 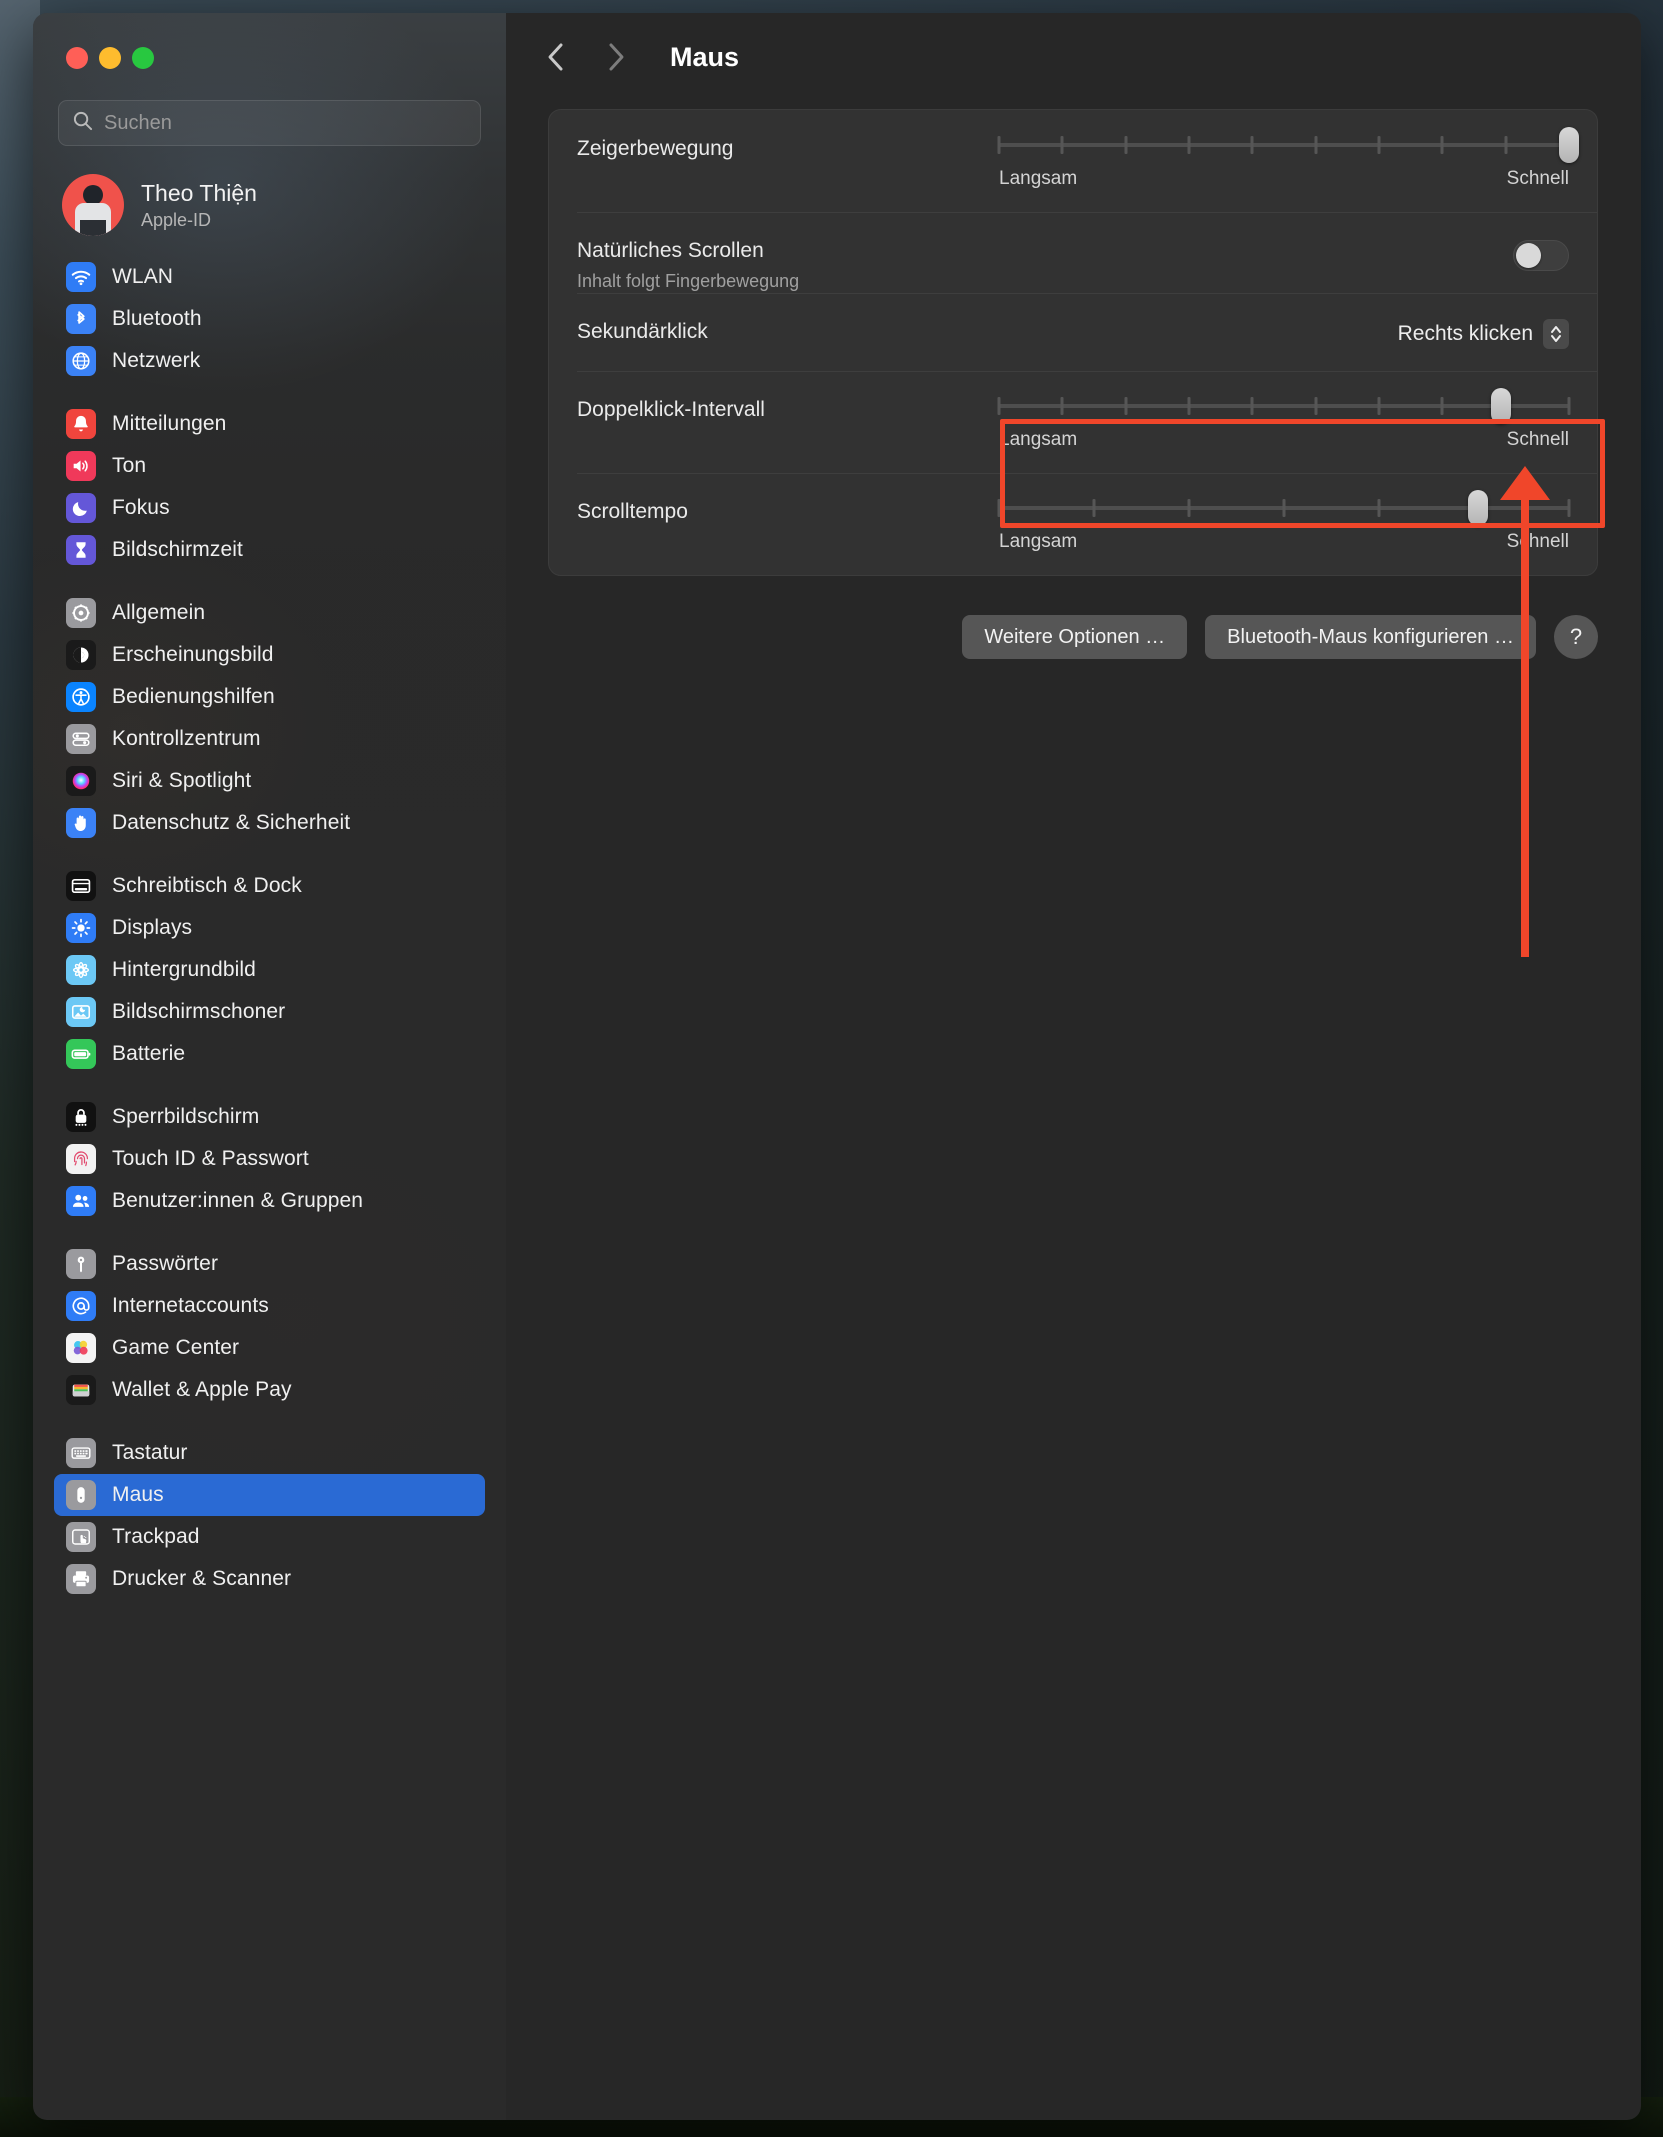 I want to click on sidebar-item-label: Netzwerk, so click(x=156, y=360).